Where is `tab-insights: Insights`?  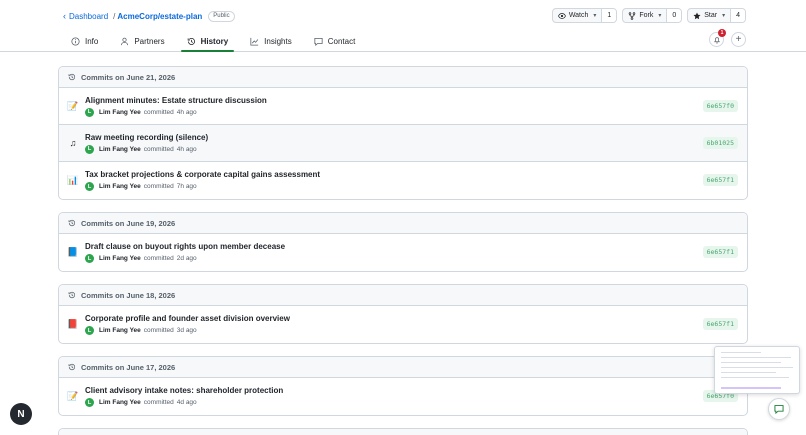 tab-insights: Insights is located at coordinates (271, 41).